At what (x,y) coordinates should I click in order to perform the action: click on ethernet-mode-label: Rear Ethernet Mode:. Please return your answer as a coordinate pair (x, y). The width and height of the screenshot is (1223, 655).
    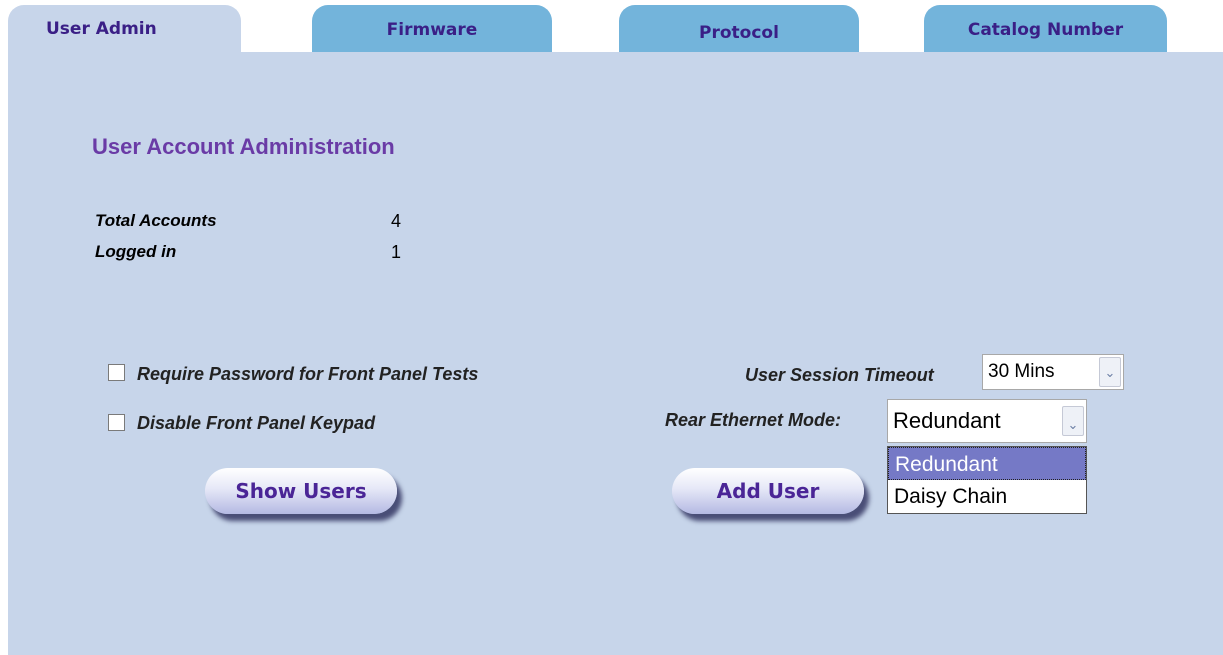
    Looking at the image, I should click on (753, 420).